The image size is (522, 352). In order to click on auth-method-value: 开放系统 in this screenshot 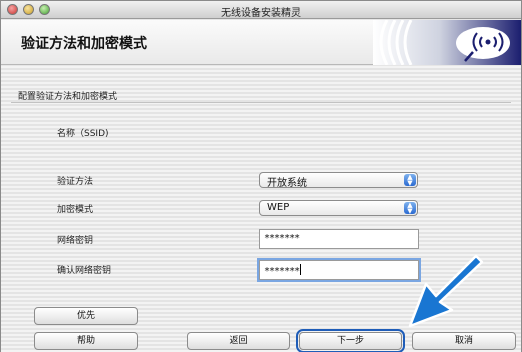, I will do `click(287, 183)`.